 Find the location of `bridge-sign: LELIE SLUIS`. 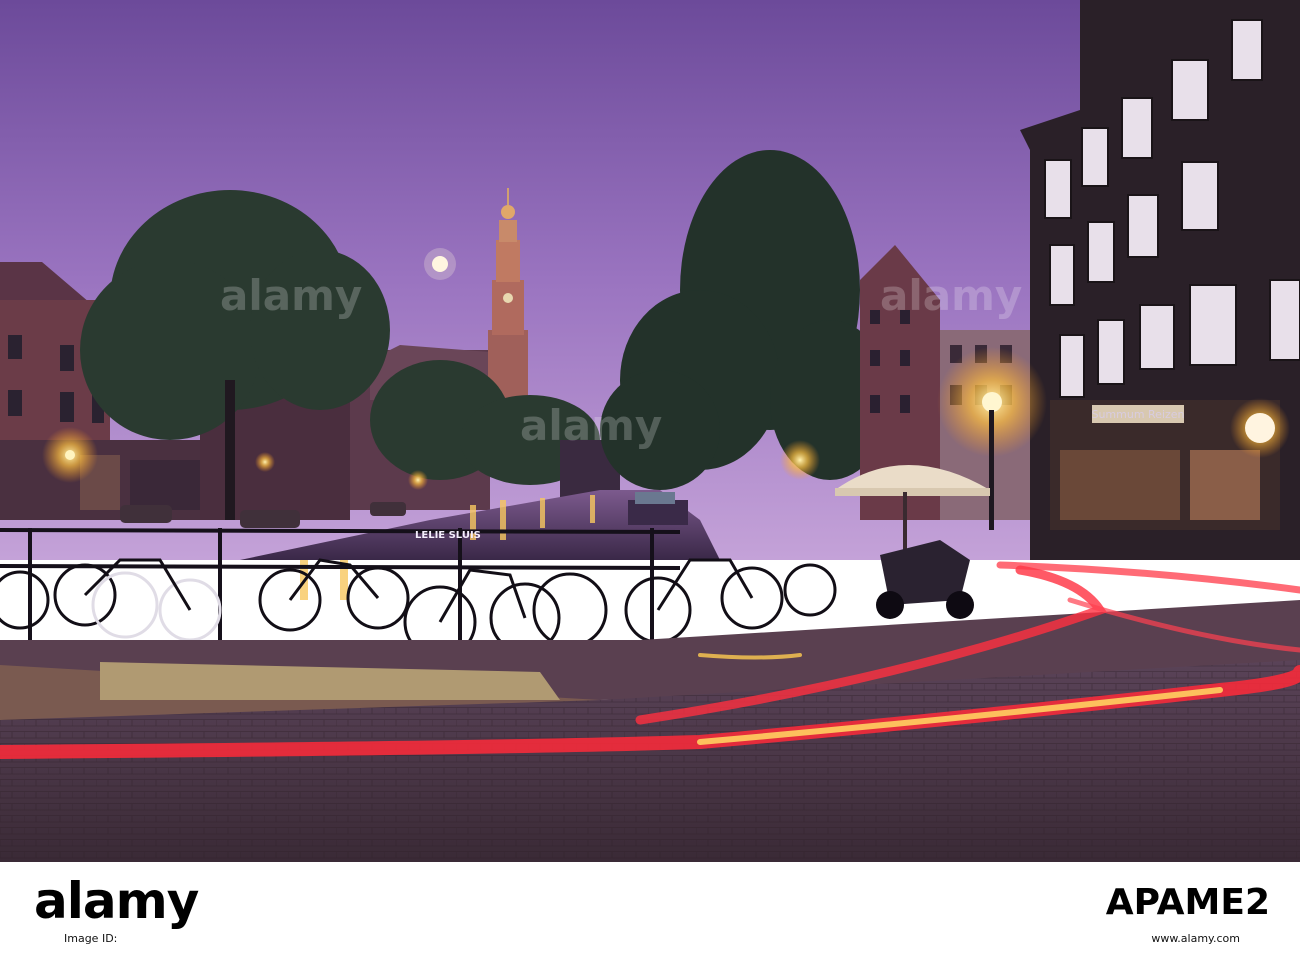

bridge-sign: LELIE SLUIS is located at coordinates (448, 535).